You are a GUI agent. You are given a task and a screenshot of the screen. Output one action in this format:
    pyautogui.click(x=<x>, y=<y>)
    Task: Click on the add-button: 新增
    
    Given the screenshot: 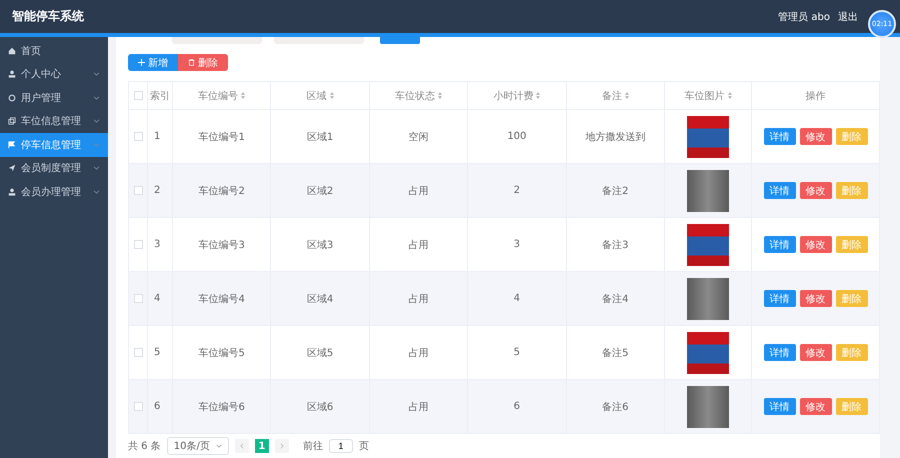 What is the action you would take?
    pyautogui.click(x=153, y=62)
    